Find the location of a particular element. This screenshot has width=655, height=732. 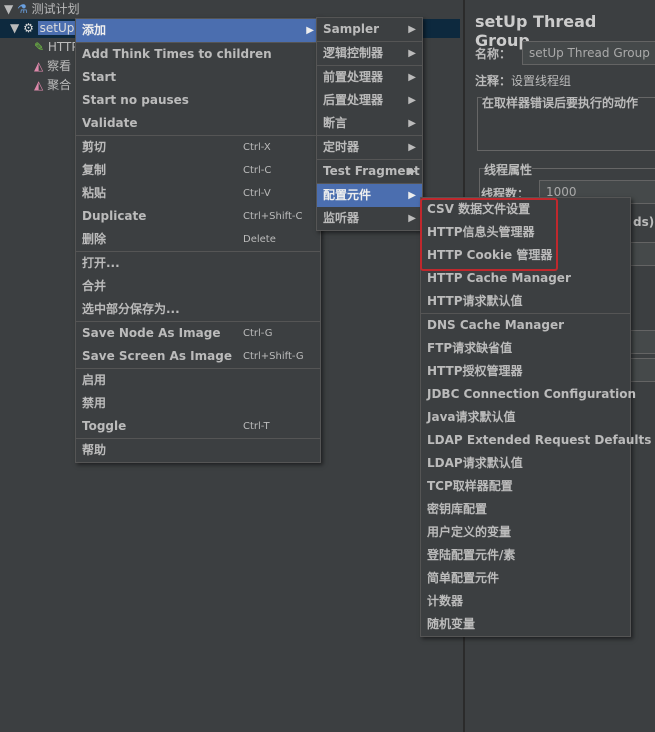

menu-item-label: 禁用 is located at coordinates (94, 403).